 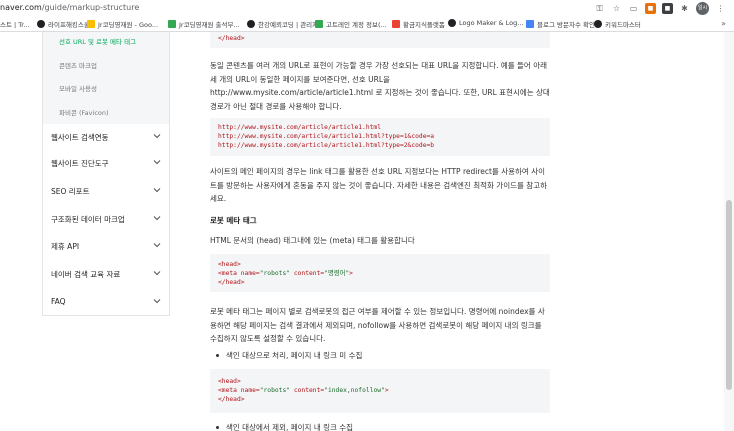 What do you see at coordinates (285, 273) in the screenshot?
I see `code-line: <meta name="robots" content="명령어">` at bounding box center [285, 273].